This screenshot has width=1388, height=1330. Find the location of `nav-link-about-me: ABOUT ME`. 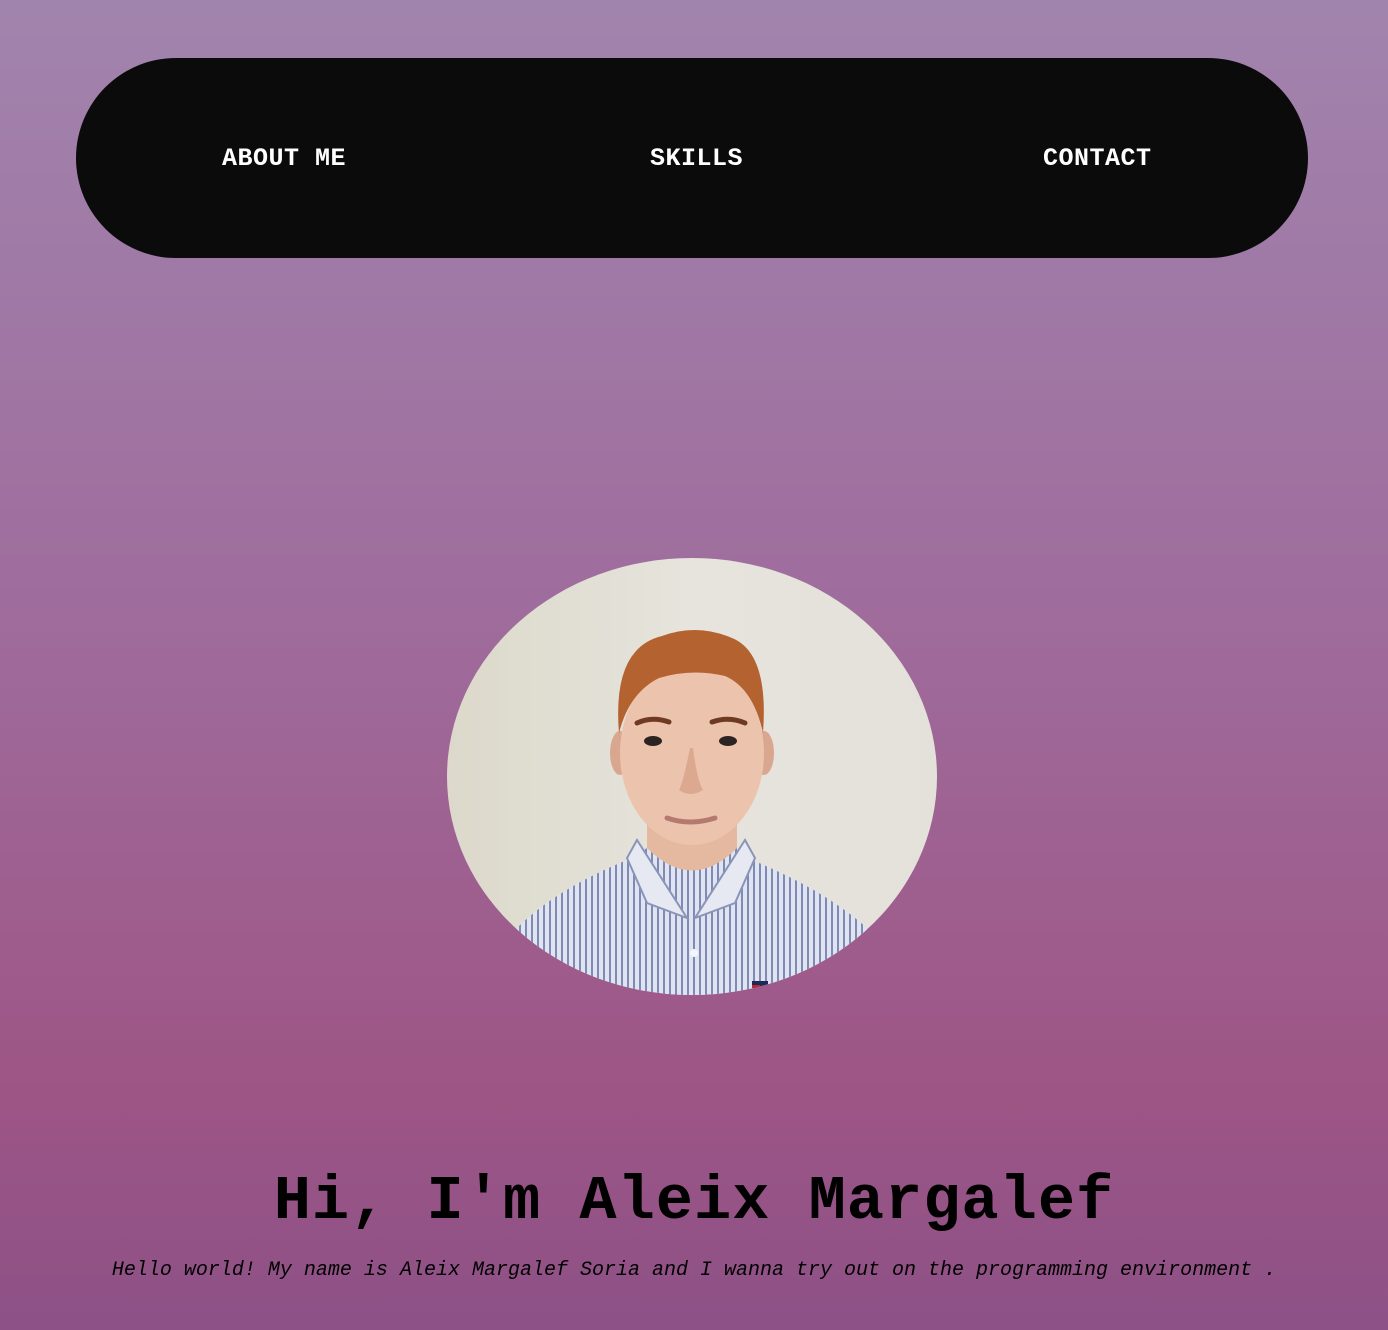

nav-link-about-me: ABOUT ME is located at coordinates (284, 159).